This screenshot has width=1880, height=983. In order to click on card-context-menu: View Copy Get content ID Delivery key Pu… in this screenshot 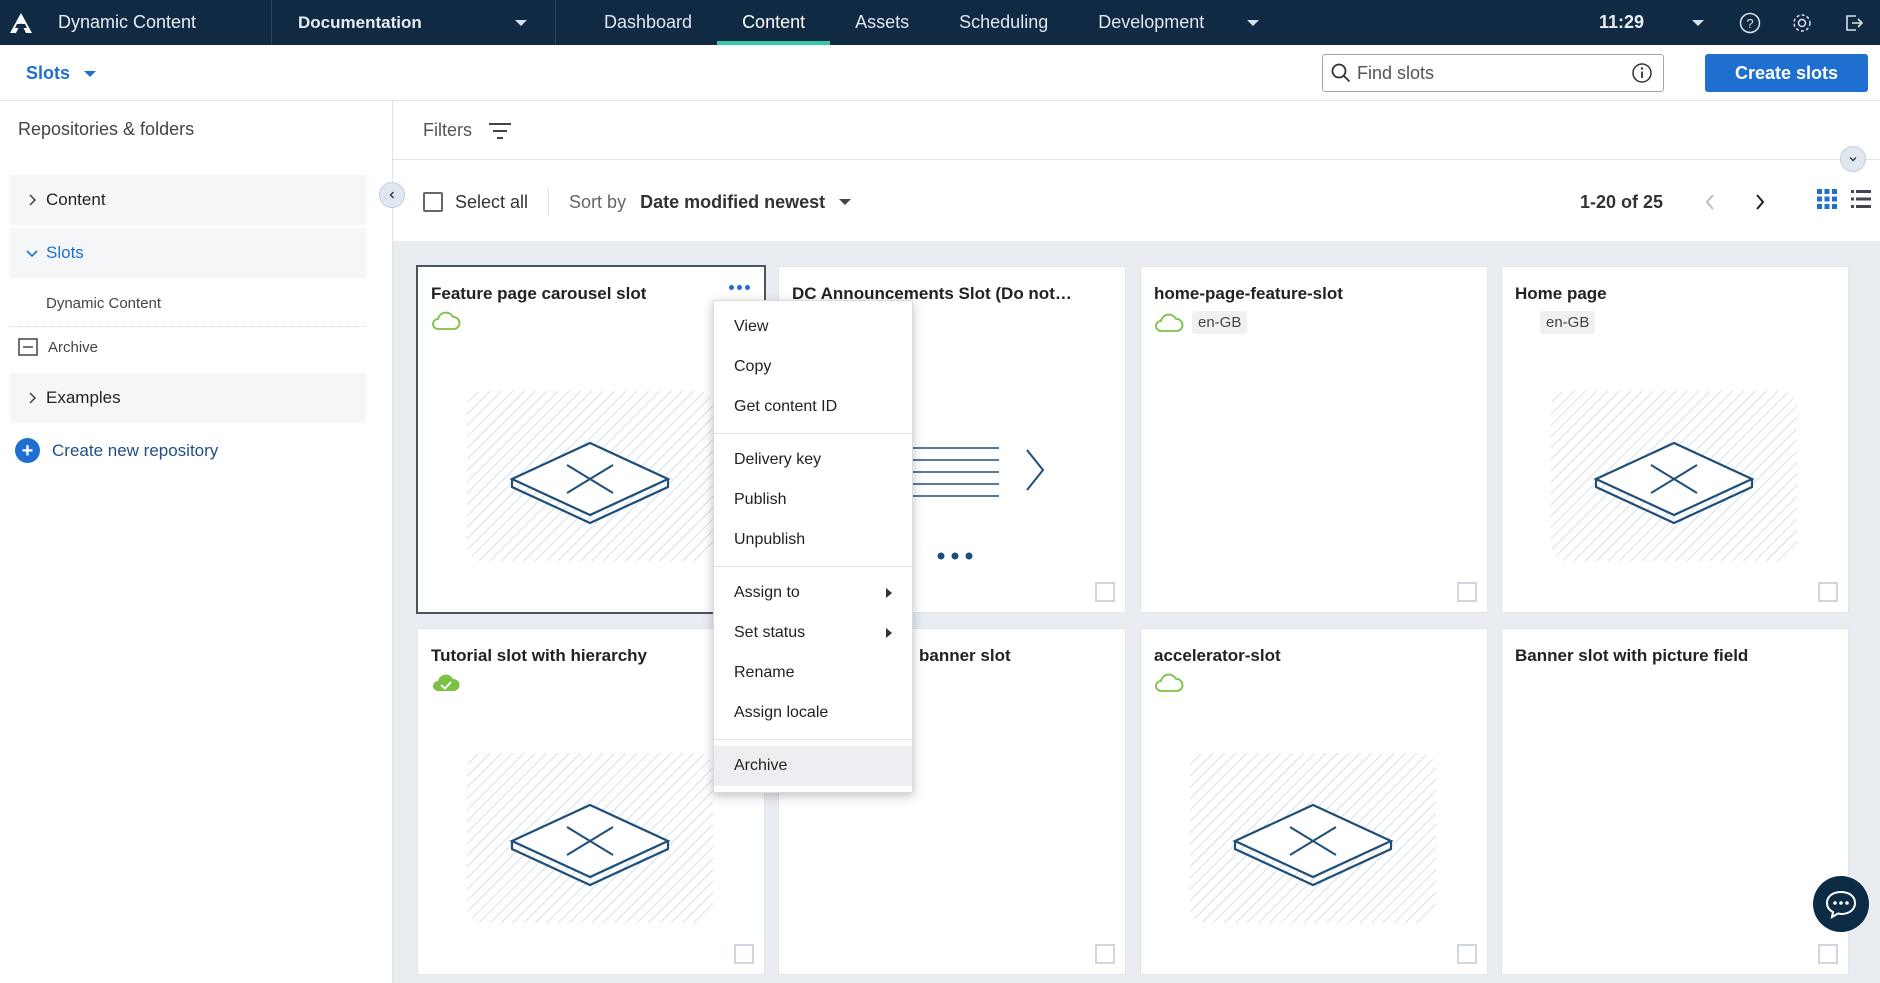, I will do `click(813, 546)`.